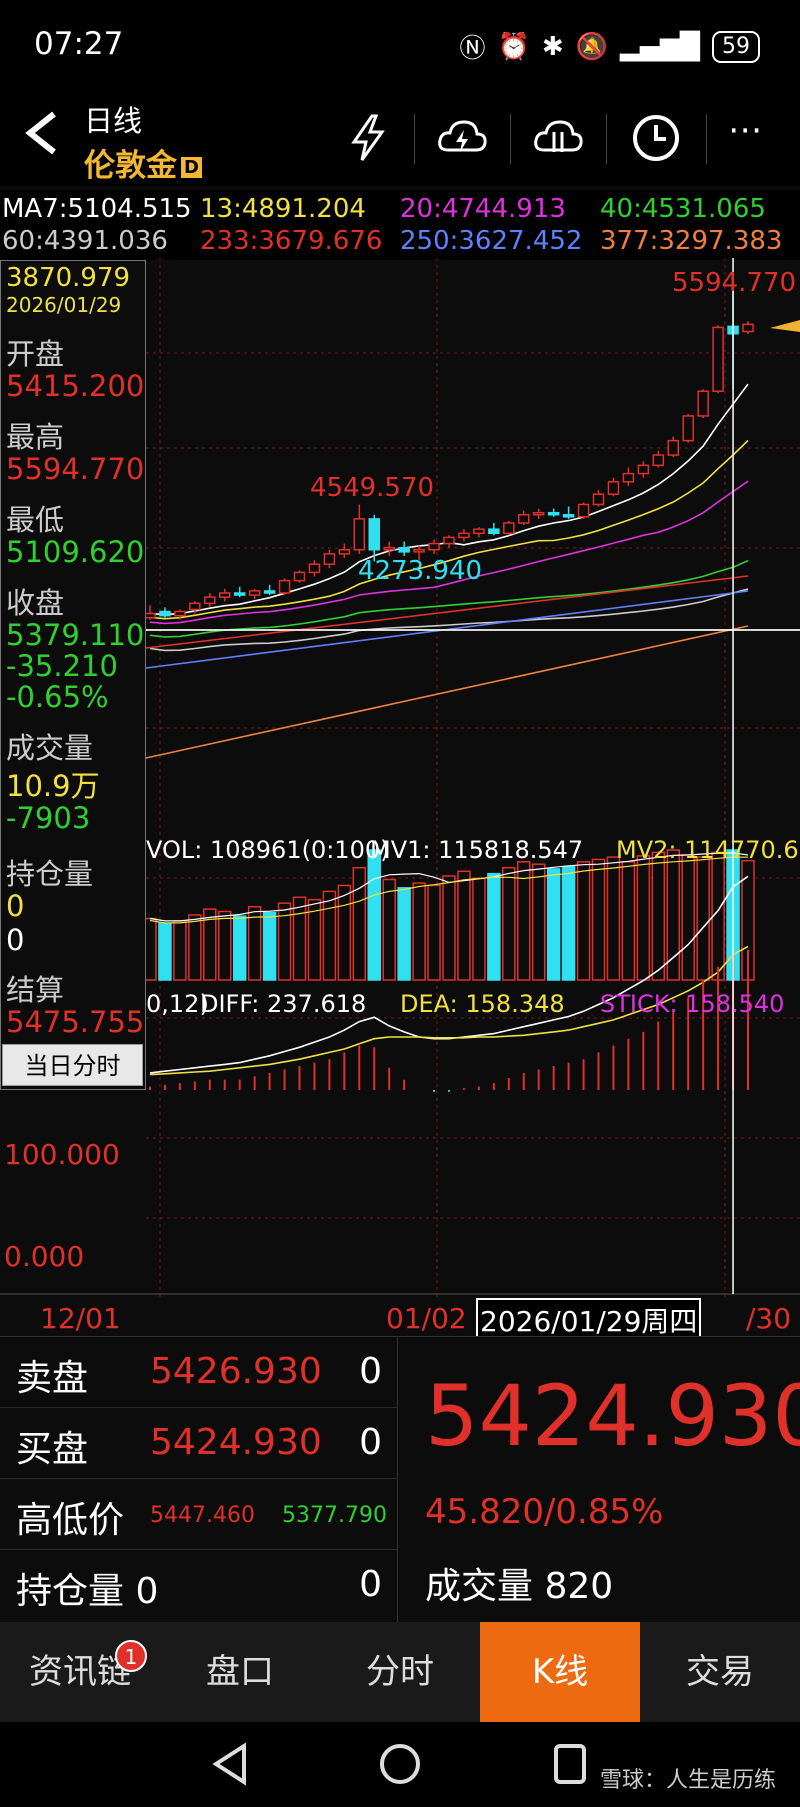  What do you see at coordinates (400, 136) in the screenshot?
I see `app-header: 日线 伦敦金 D ⋯` at bounding box center [400, 136].